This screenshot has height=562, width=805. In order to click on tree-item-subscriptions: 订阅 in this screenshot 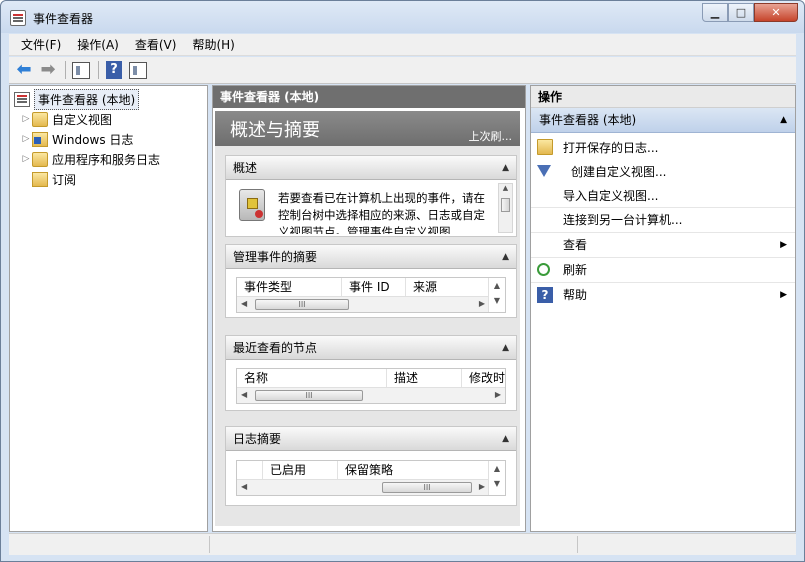, I will do `click(54, 179)`.